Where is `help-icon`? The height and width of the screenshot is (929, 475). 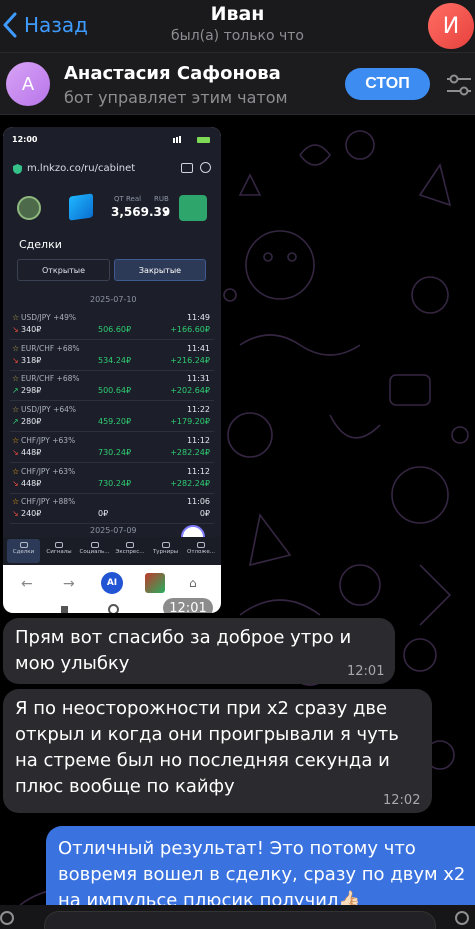 help-icon is located at coordinates (205, 167).